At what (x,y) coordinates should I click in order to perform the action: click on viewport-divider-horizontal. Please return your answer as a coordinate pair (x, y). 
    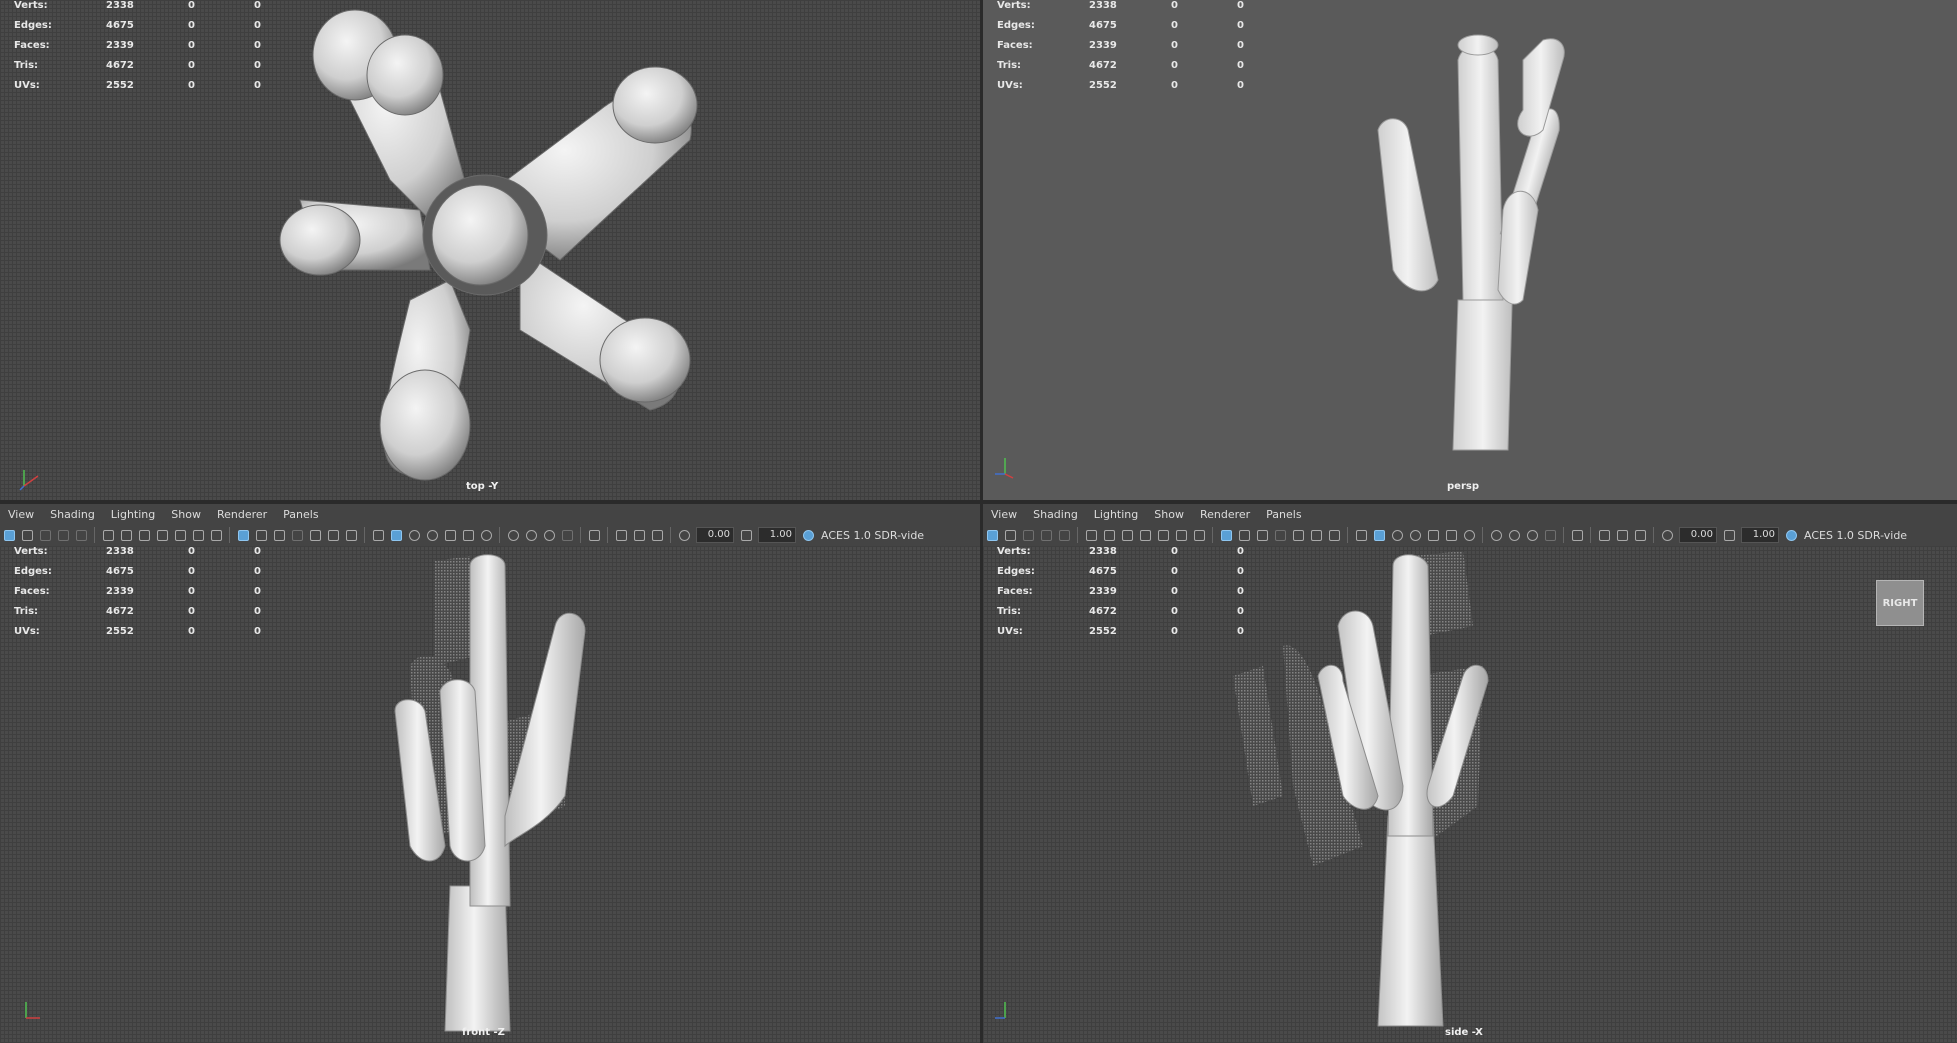
    Looking at the image, I should click on (978, 502).